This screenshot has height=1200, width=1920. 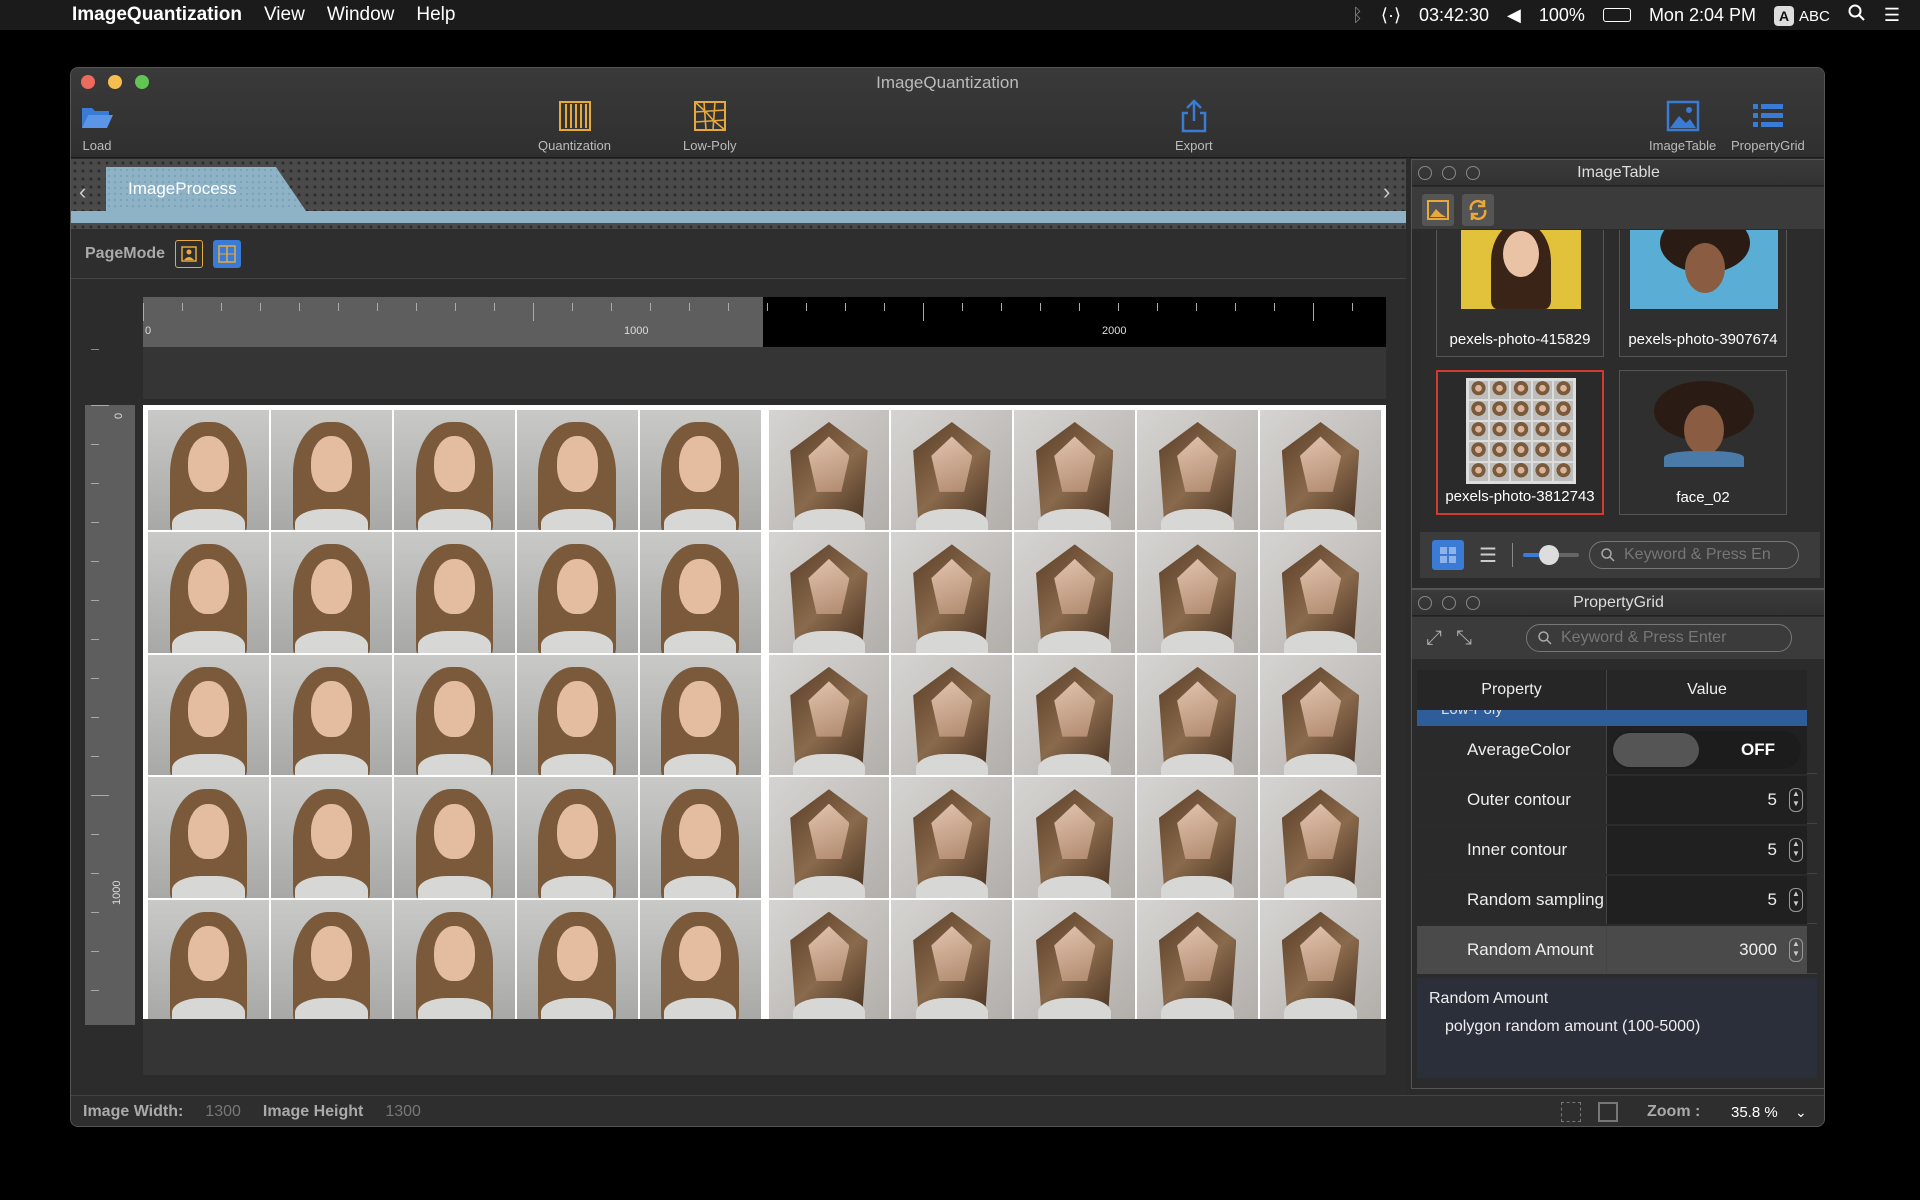 What do you see at coordinates (1706, 750) in the screenshot?
I see `average-color-toggle: OFF` at bounding box center [1706, 750].